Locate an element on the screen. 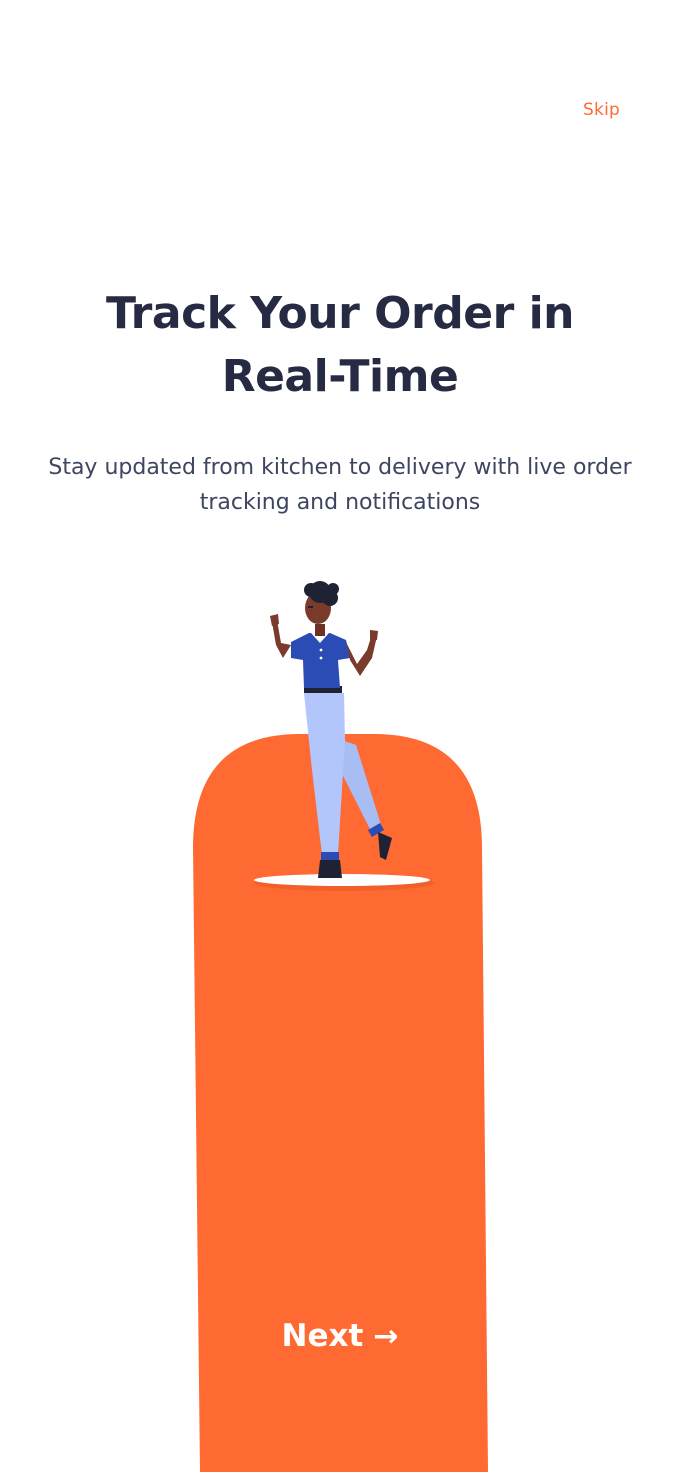  person-celebrating-illustration is located at coordinates (344, 736).